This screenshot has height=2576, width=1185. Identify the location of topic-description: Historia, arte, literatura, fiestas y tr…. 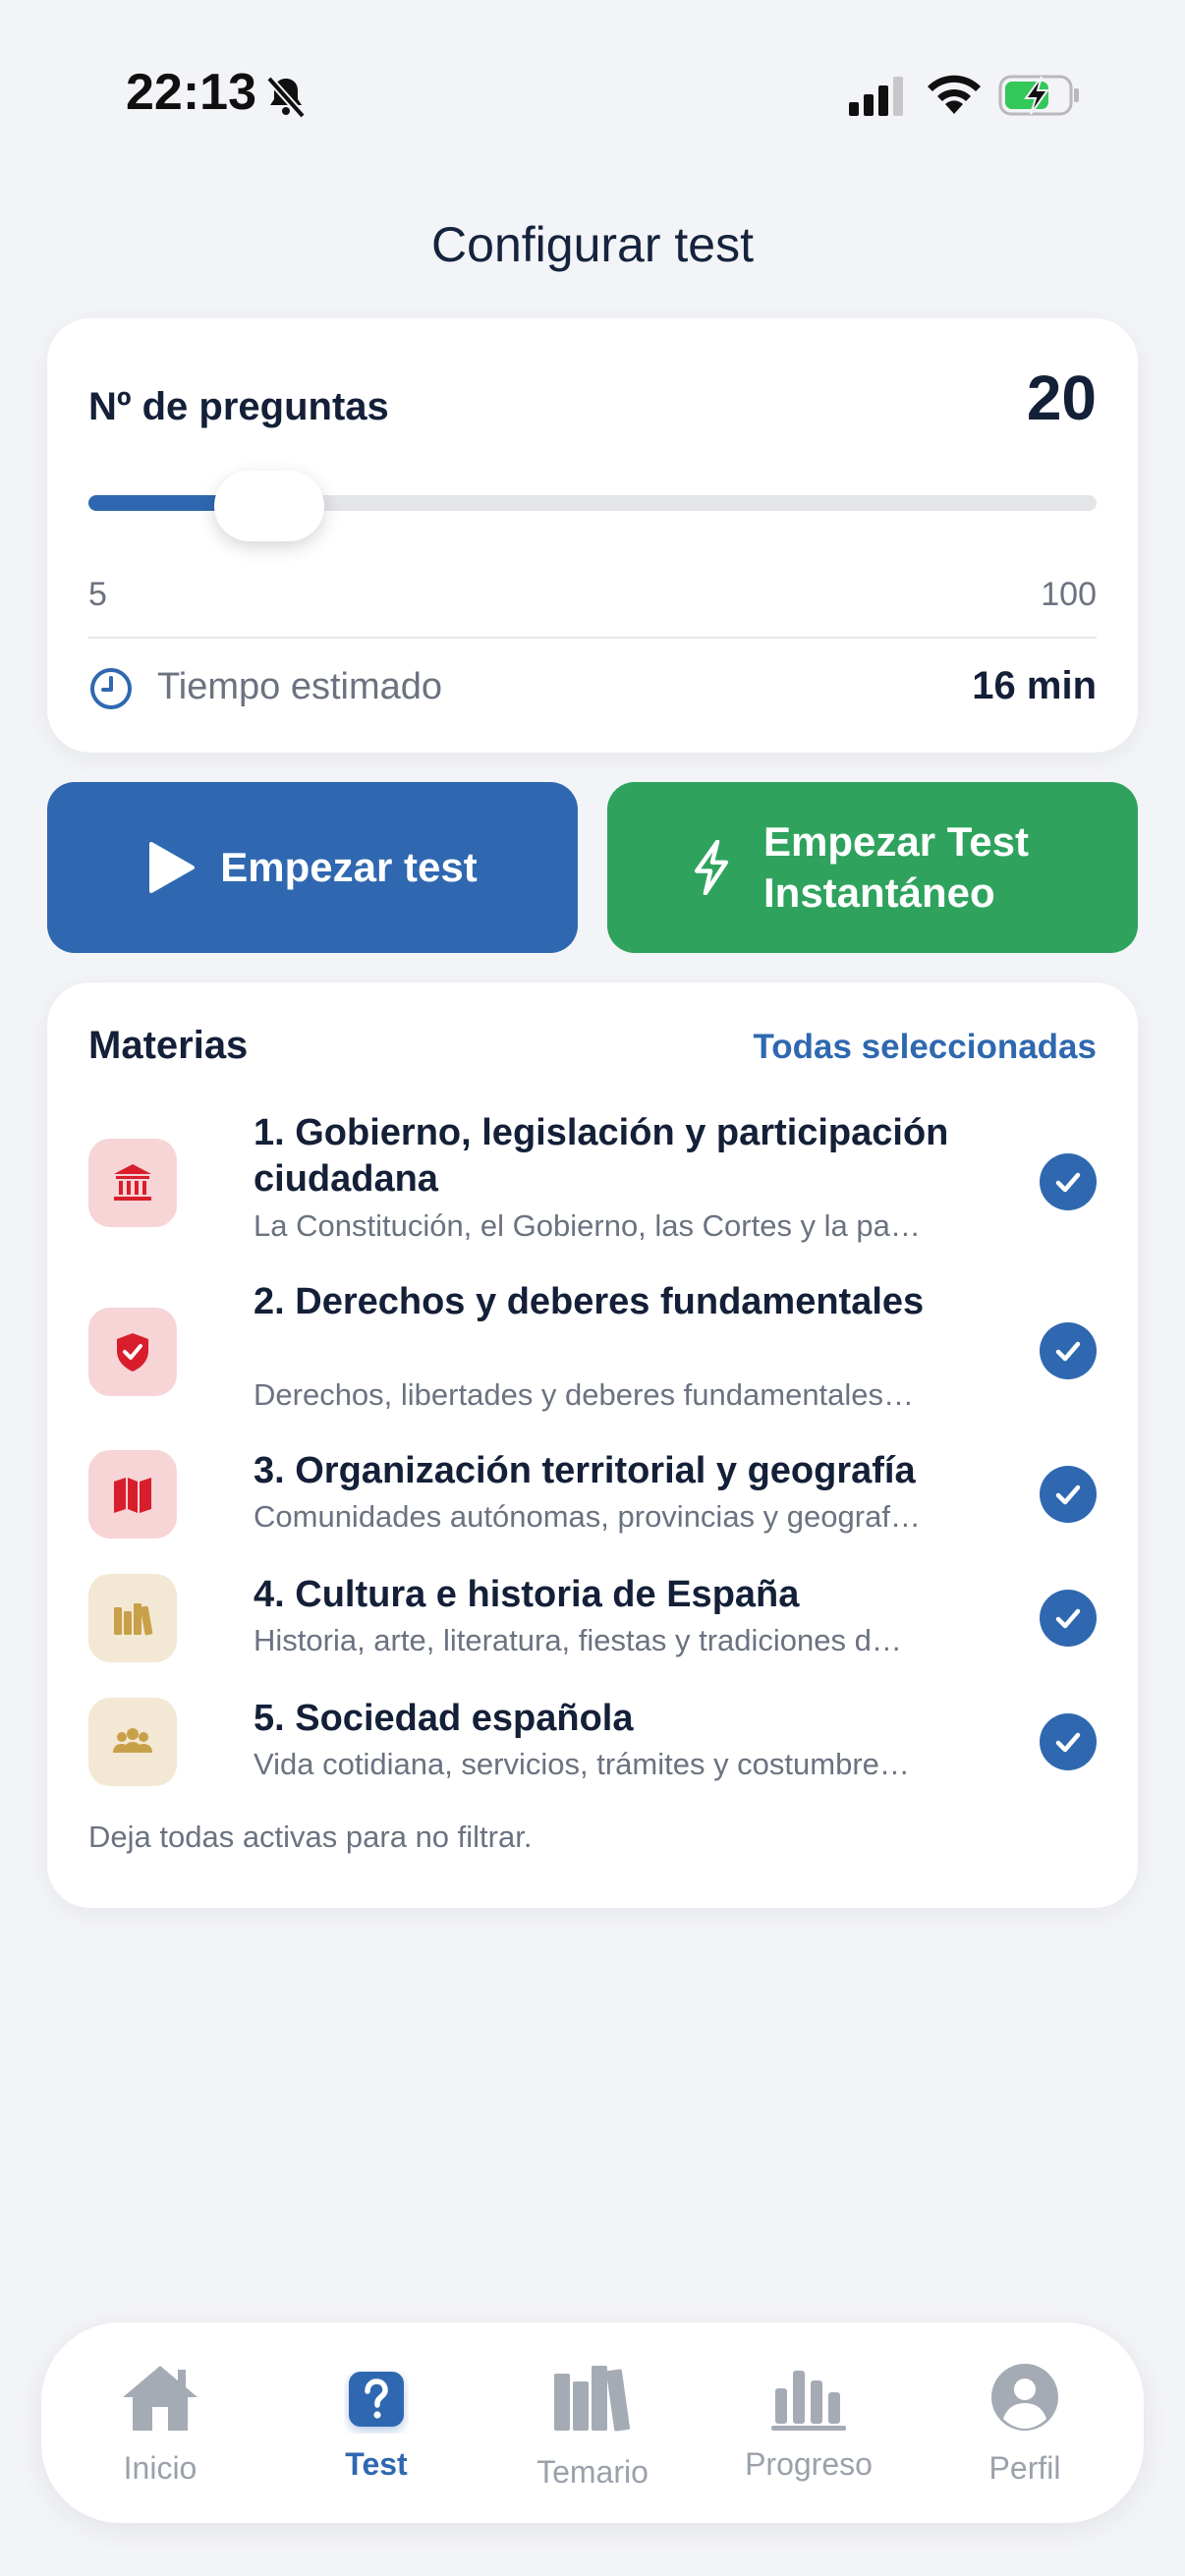
(578, 1640).